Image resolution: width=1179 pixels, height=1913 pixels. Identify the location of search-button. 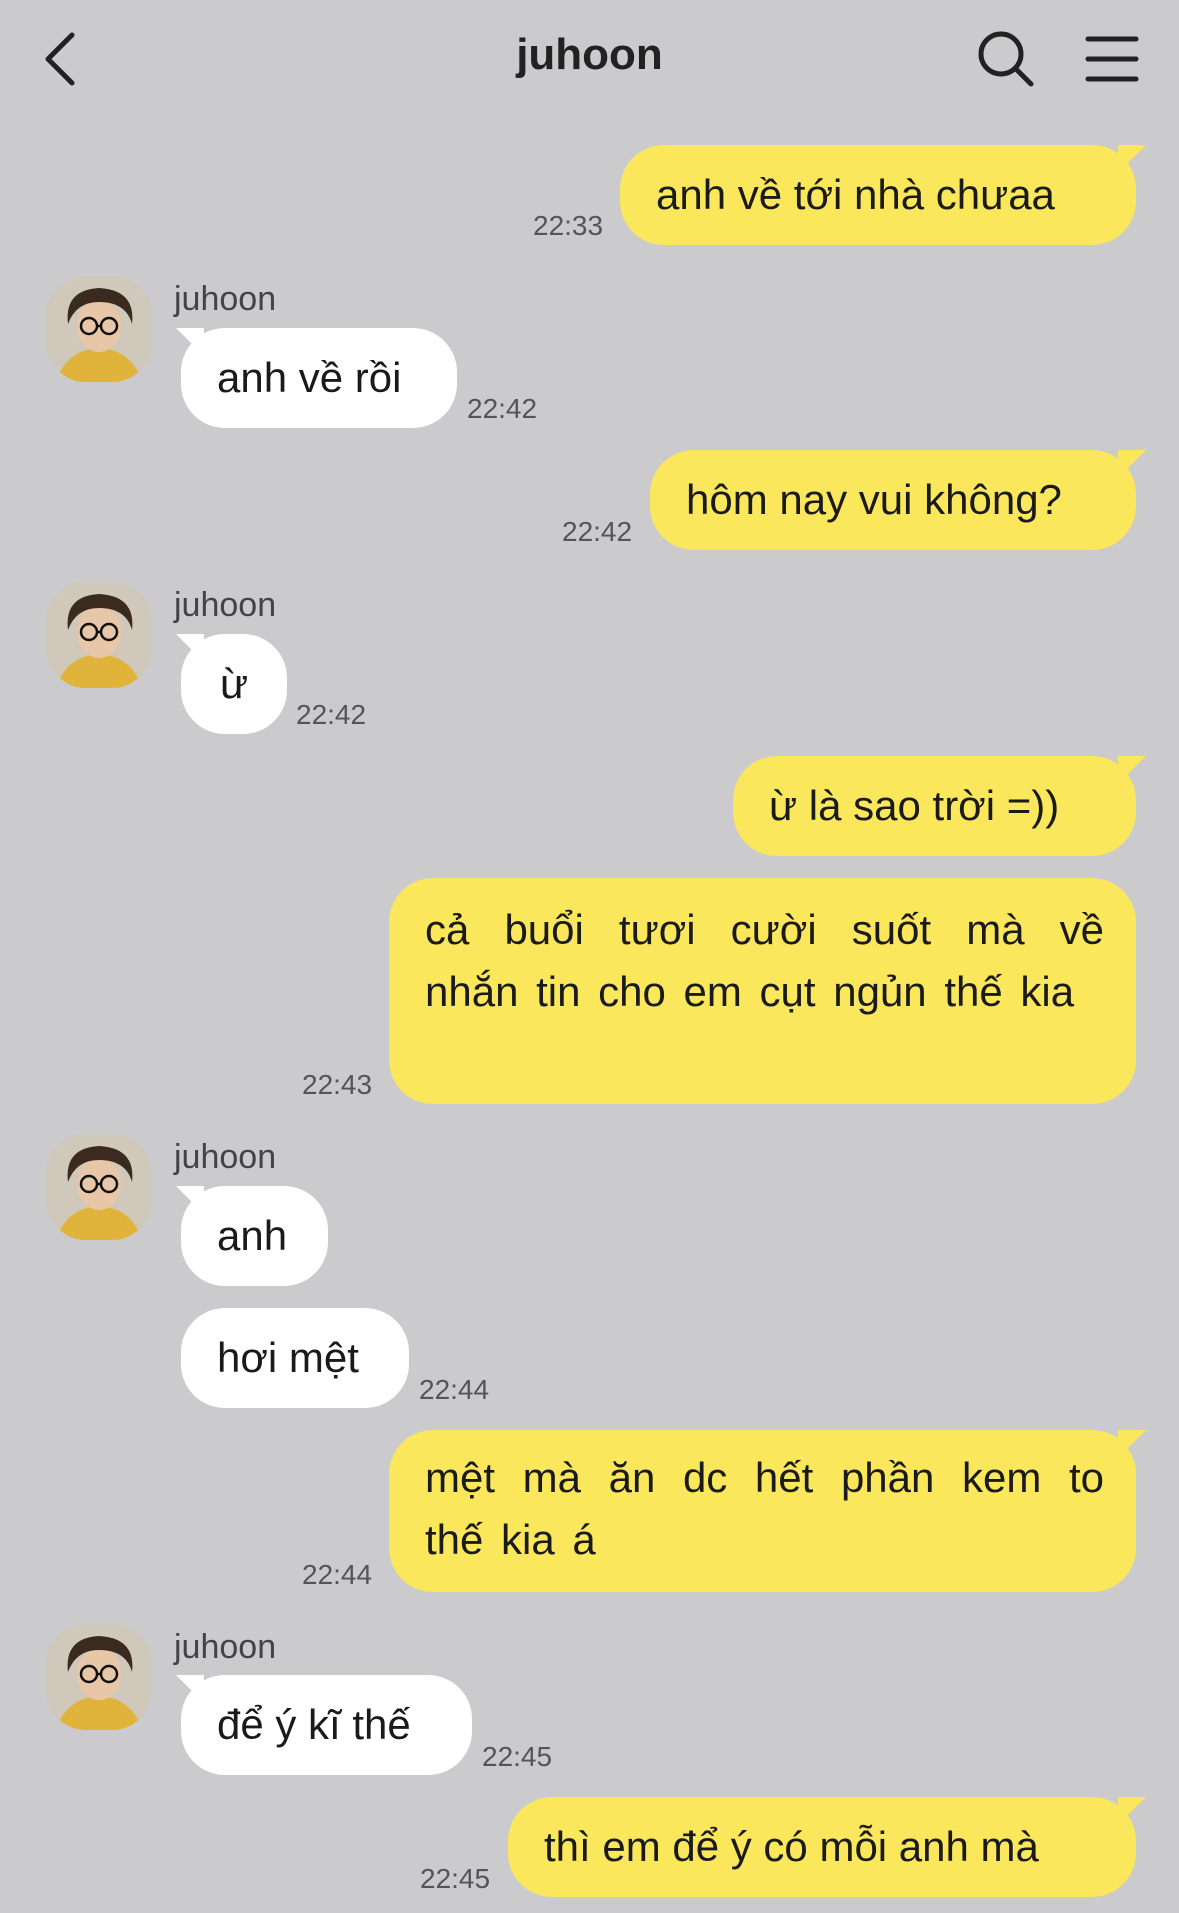
(1006, 59).